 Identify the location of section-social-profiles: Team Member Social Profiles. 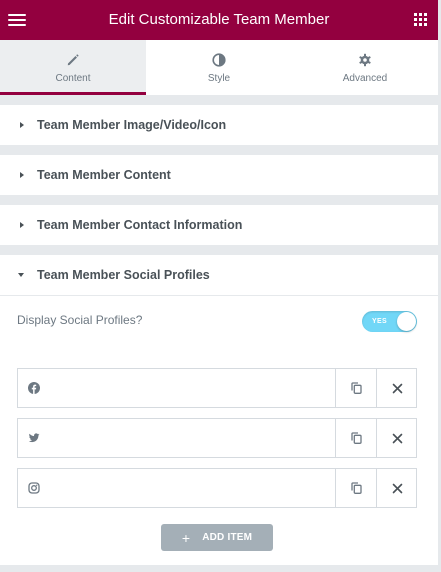
(219, 275).